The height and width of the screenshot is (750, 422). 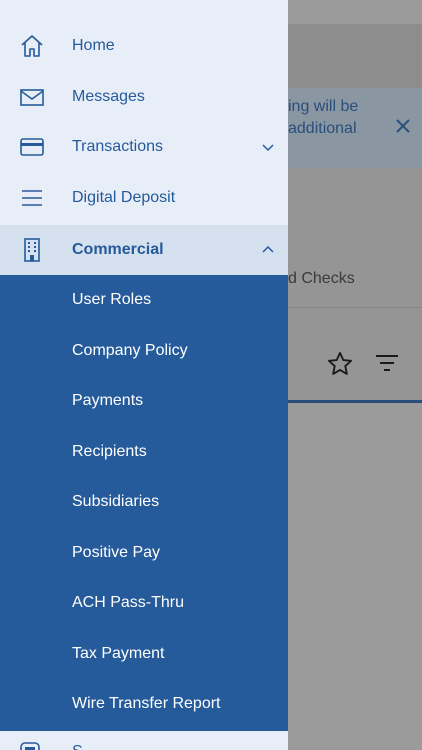 What do you see at coordinates (118, 653) in the screenshot?
I see `submenu-label: Tax Payment` at bounding box center [118, 653].